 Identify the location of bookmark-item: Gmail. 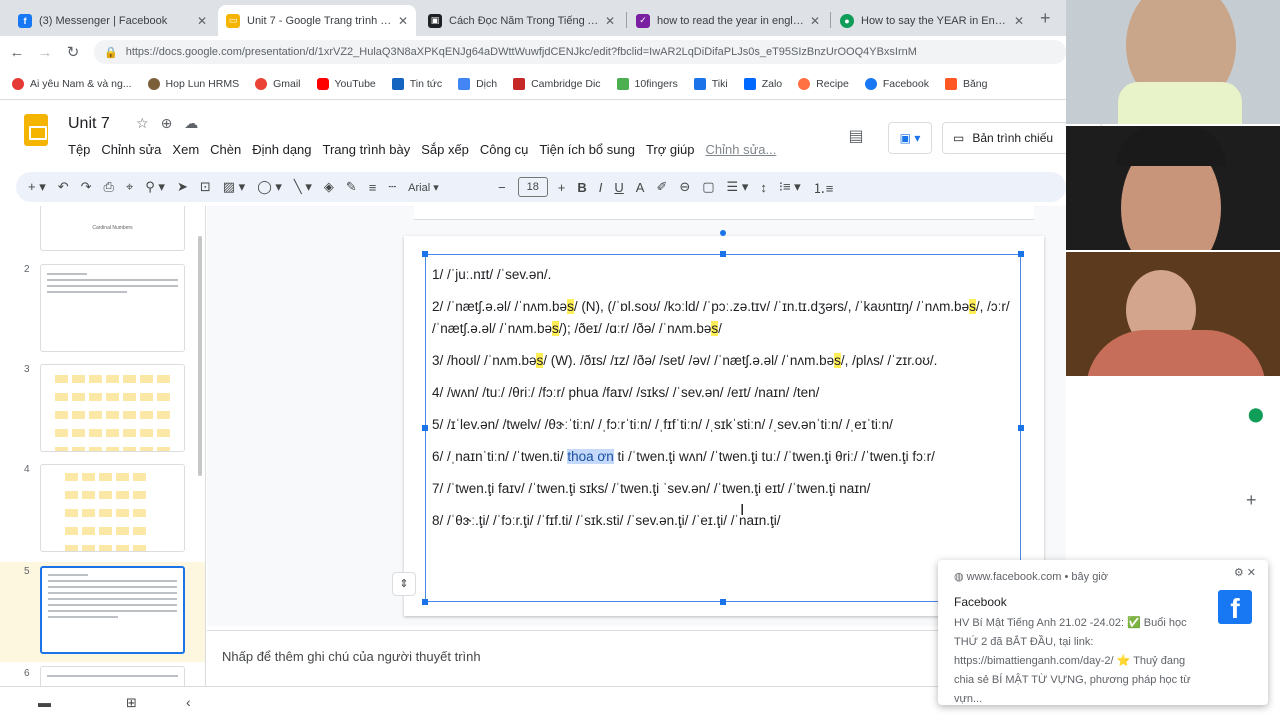
(278, 83).